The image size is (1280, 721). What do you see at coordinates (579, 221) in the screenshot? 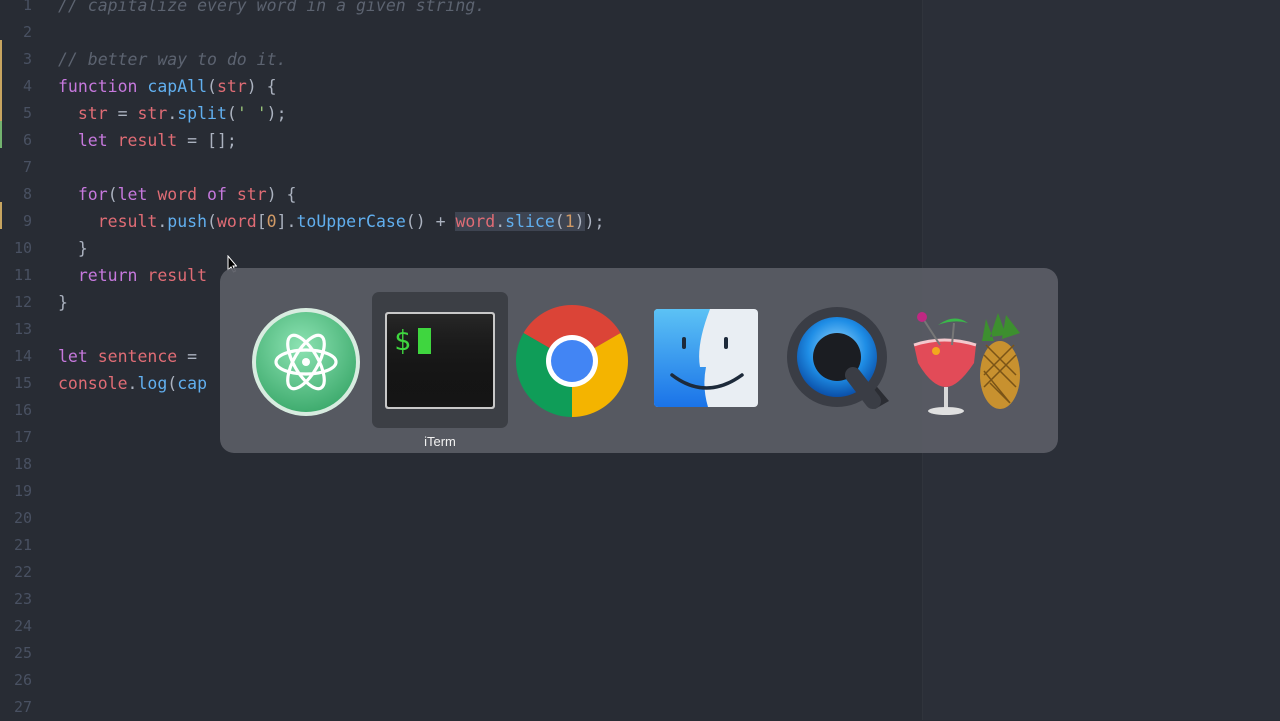
I see `code-token: )` at bounding box center [579, 221].